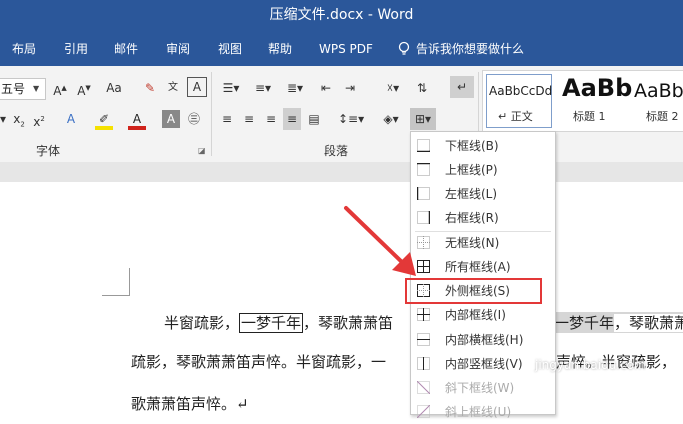 The height and width of the screenshot is (424, 683). Describe the element at coordinates (404, 48) in the screenshot. I see `lightbulb-icon` at that location.